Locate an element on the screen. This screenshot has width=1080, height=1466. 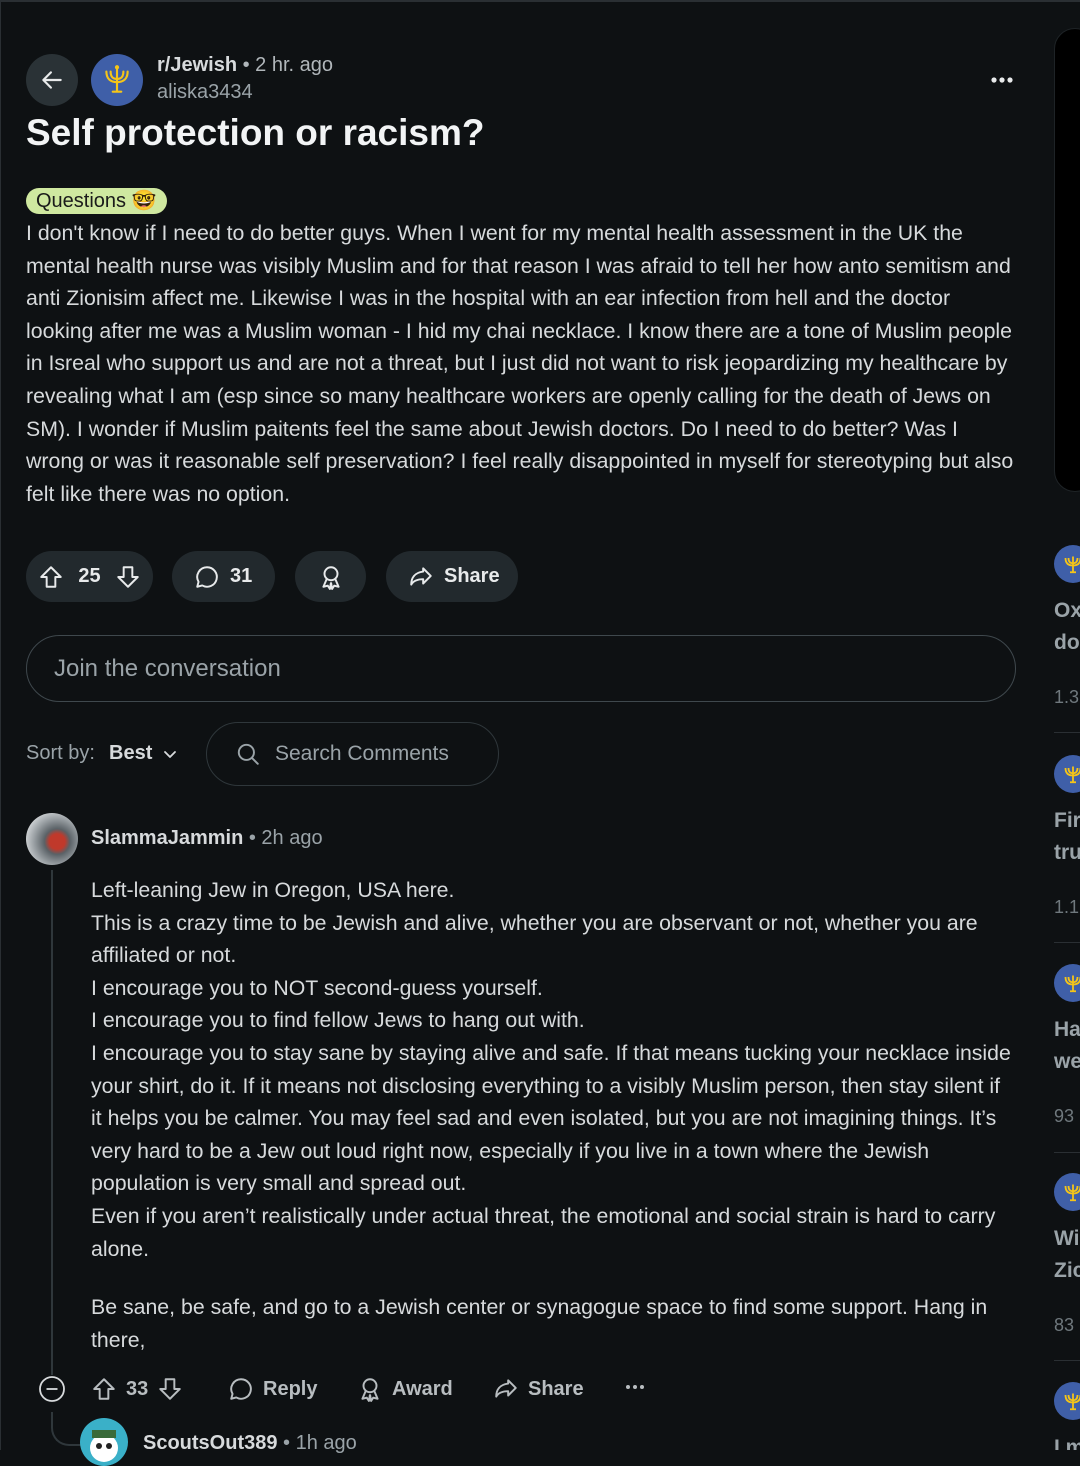
award-label: Award is located at coordinates (422, 1388).